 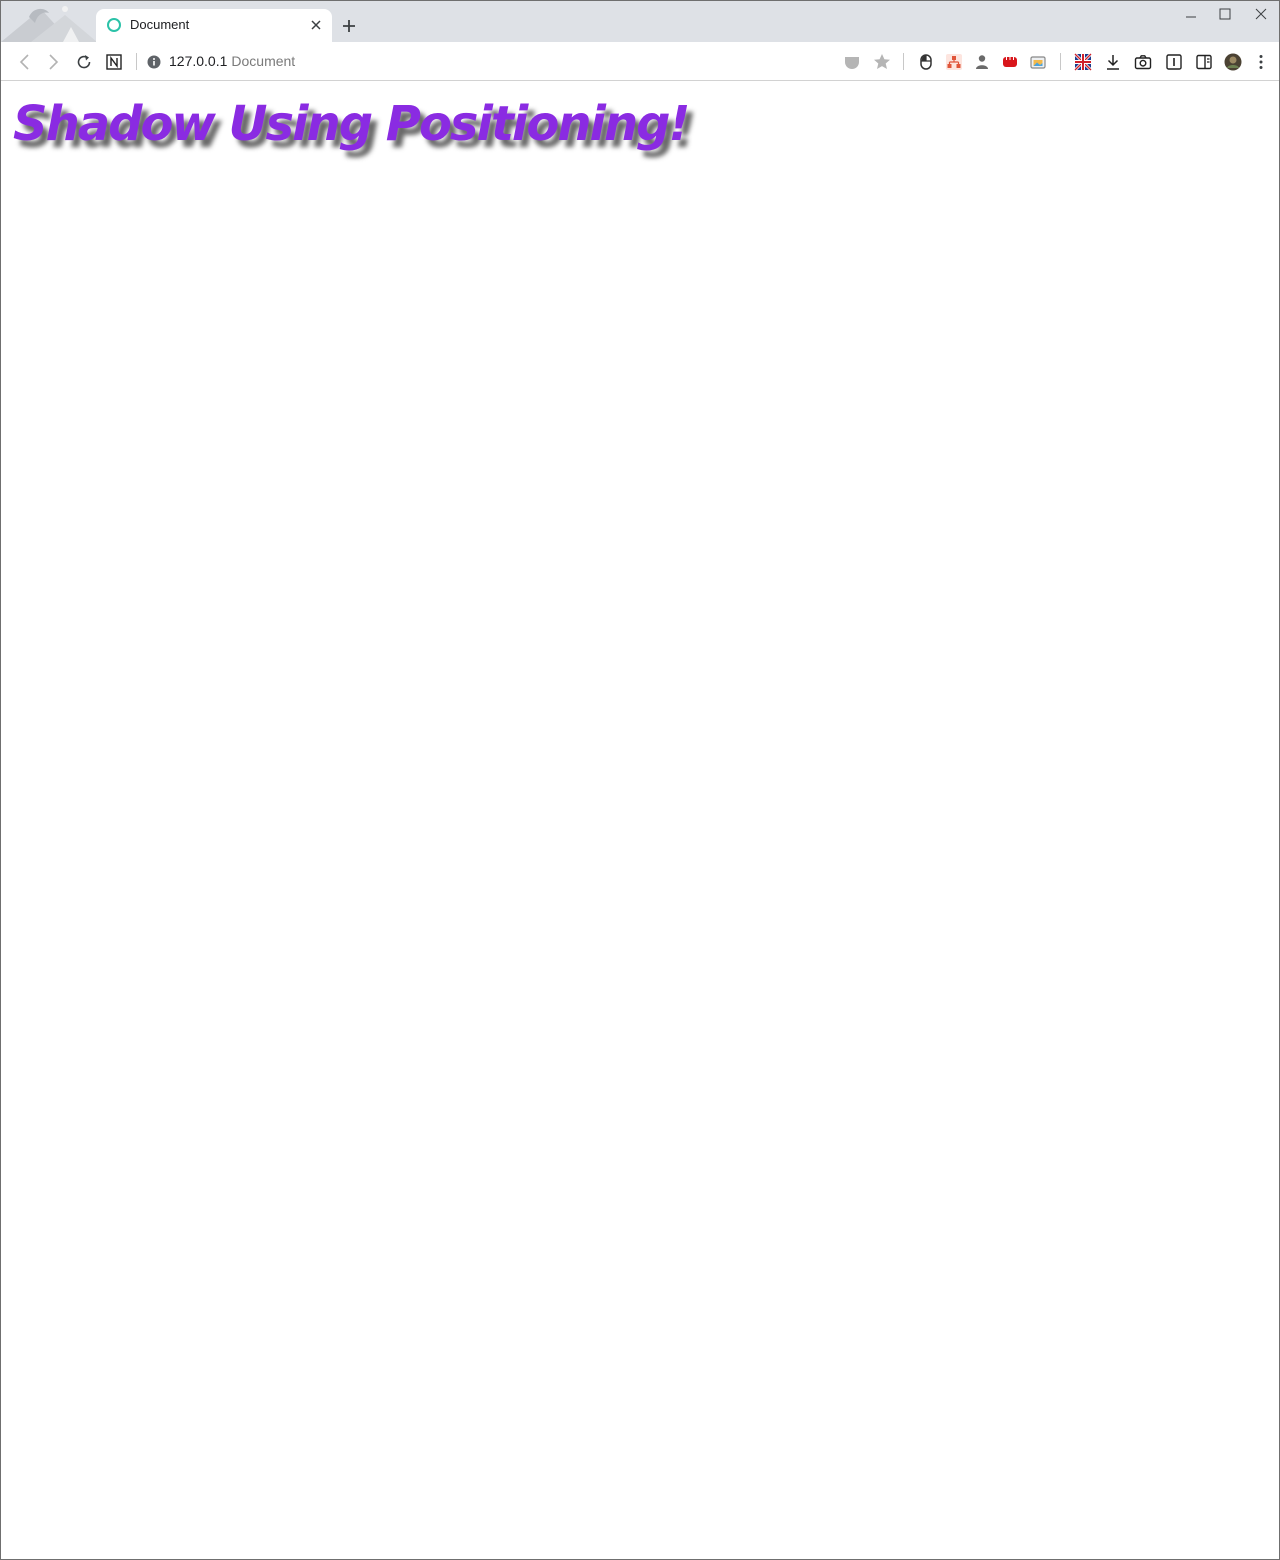 I want to click on reload-icon, so click(x=84, y=62).